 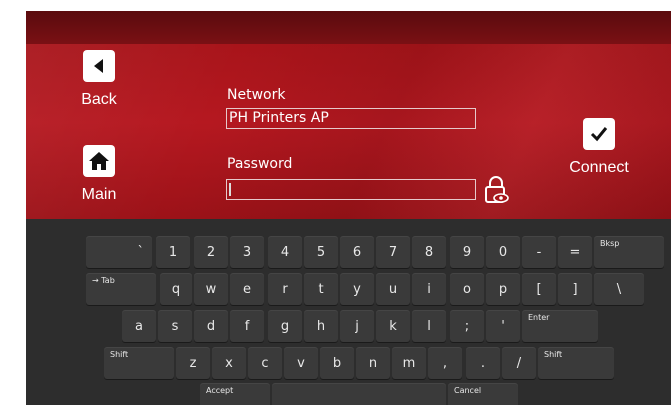 What do you see at coordinates (235, 394) in the screenshot?
I see `accept-key: Accept` at bounding box center [235, 394].